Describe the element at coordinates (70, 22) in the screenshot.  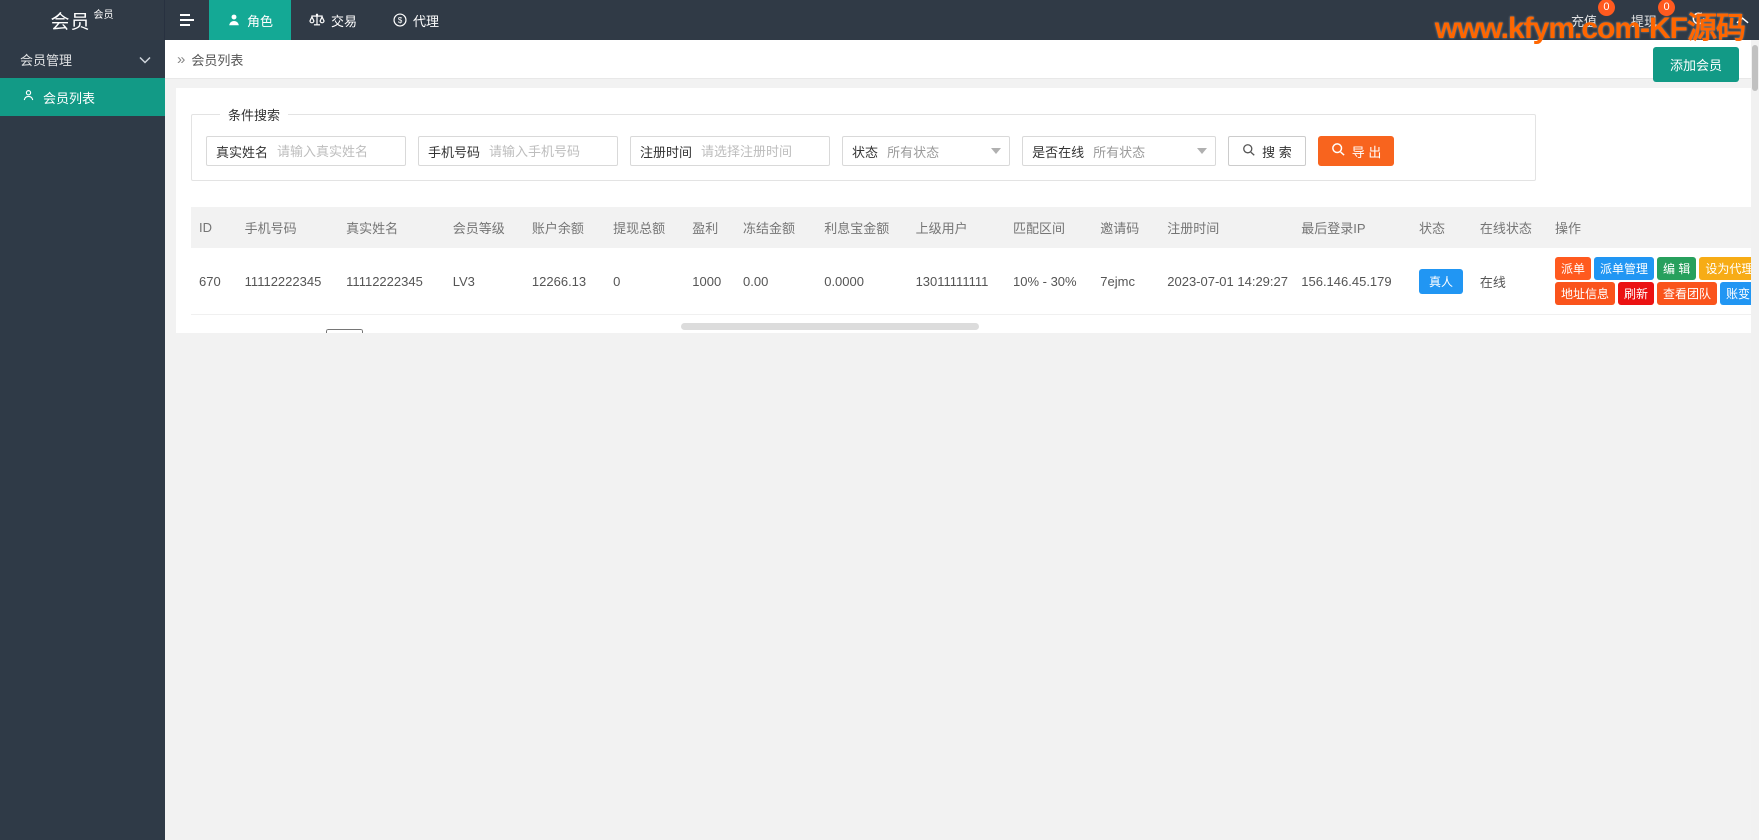
I see `logo-text: 会员` at that location.